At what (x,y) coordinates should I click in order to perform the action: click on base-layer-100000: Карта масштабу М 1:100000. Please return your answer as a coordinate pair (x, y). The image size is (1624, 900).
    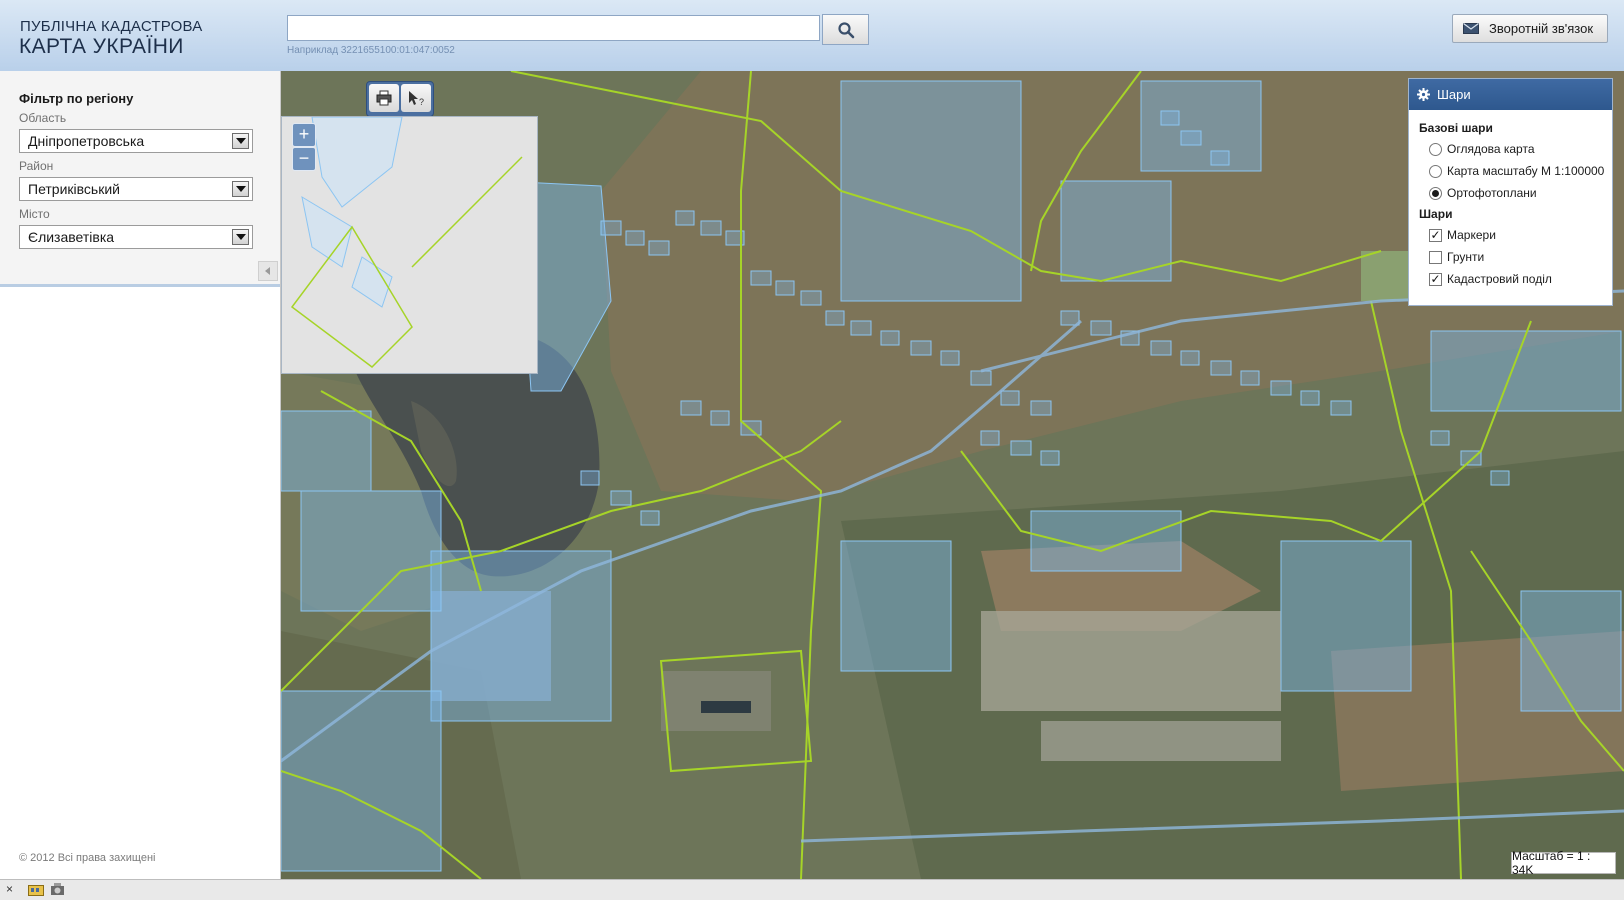
    Looking at the image, I should click on (1516, 171).